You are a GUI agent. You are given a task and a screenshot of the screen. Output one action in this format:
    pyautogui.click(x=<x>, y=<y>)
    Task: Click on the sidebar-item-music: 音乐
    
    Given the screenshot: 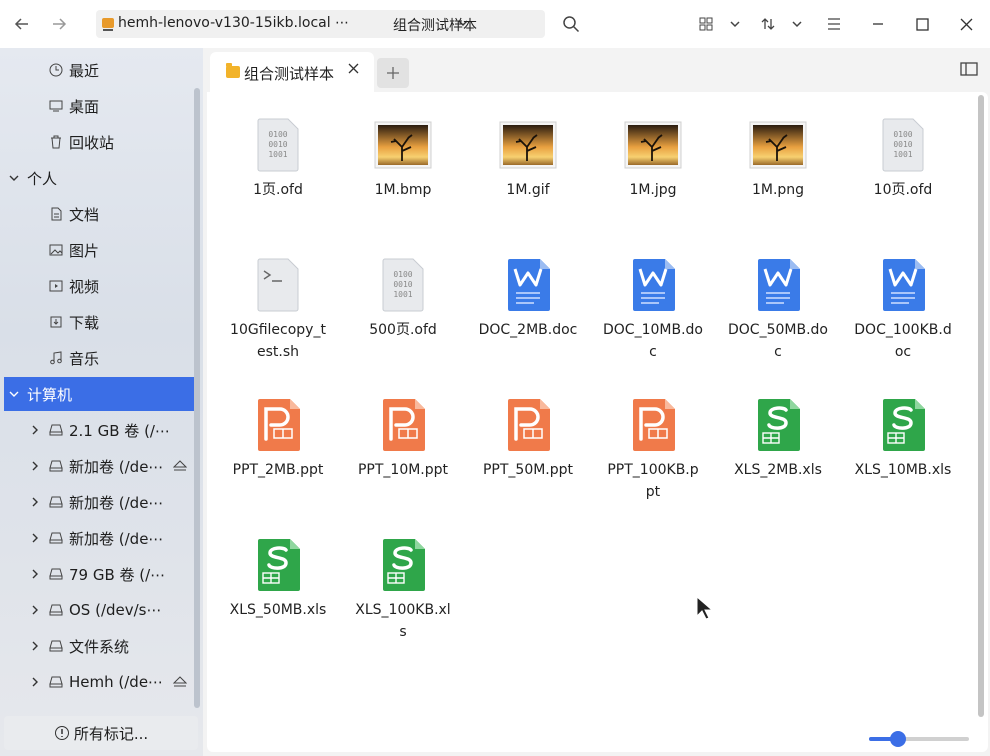 What is the action you would take?
    pyautogui.click(x=99, y=358)
    